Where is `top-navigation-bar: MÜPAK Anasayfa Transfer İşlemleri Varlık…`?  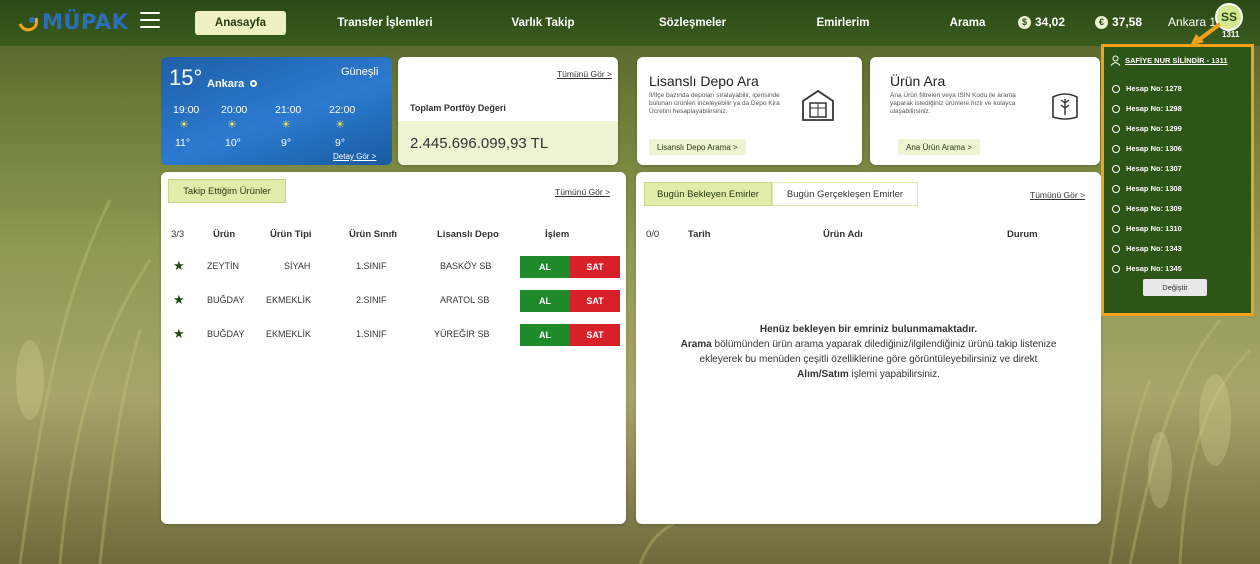 top-navigation-bar: MÜPAK Anasayfa Transfer İşlemleri Varlık… is located at coordinates (630, 23).